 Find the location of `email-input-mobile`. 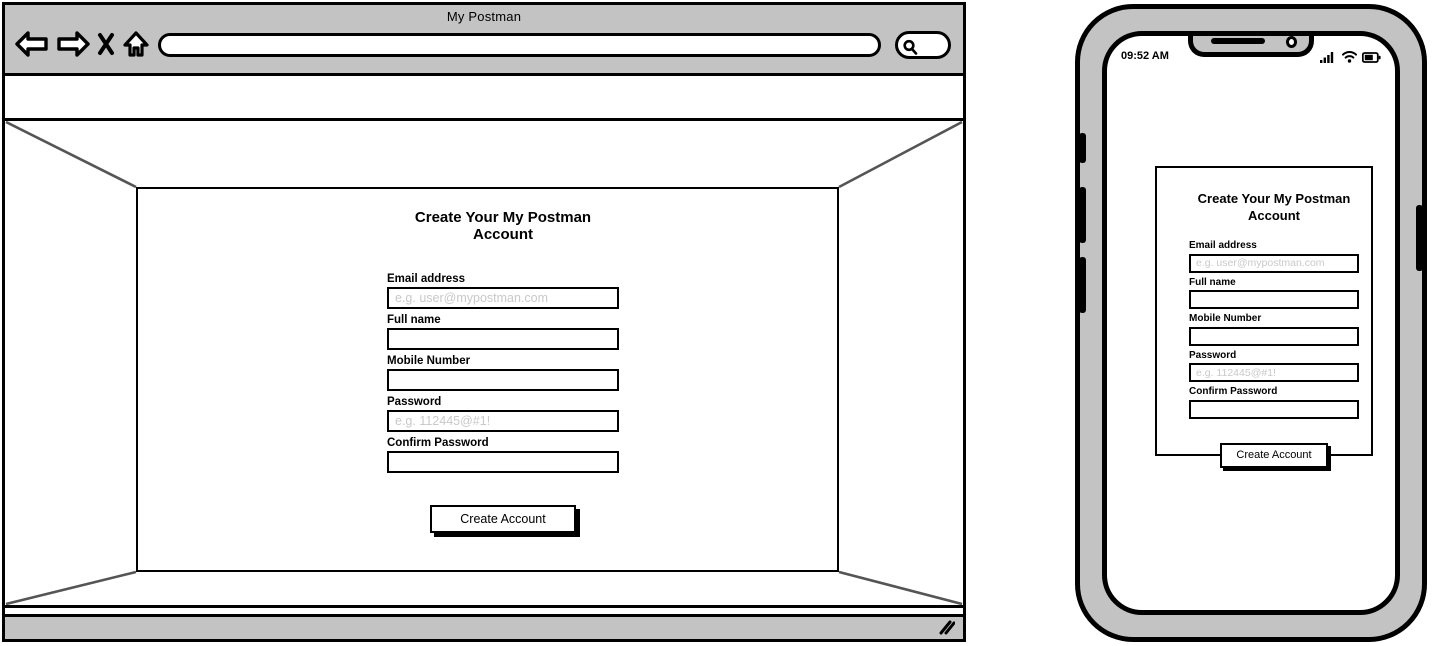

email-input-mobile is located at coordinates (1274, 263).